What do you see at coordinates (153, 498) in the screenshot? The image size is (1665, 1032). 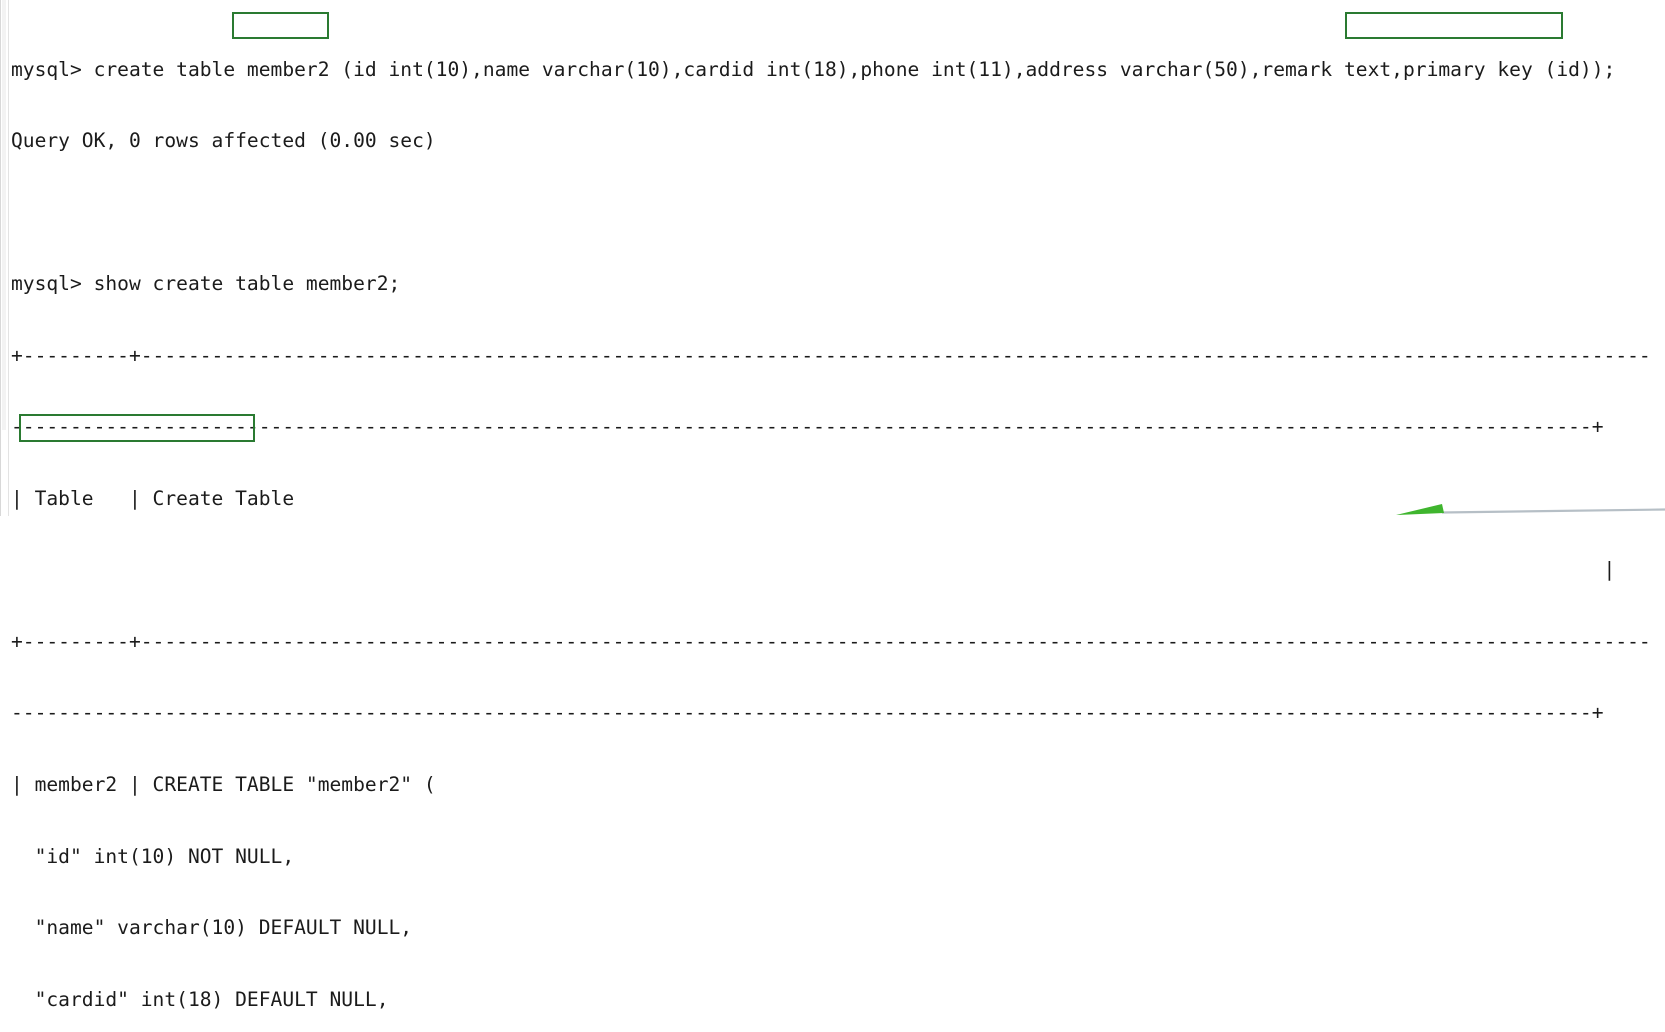 I see `terminal-line-column-headers: | Table | Create Table` at bounding box center [153, 498].